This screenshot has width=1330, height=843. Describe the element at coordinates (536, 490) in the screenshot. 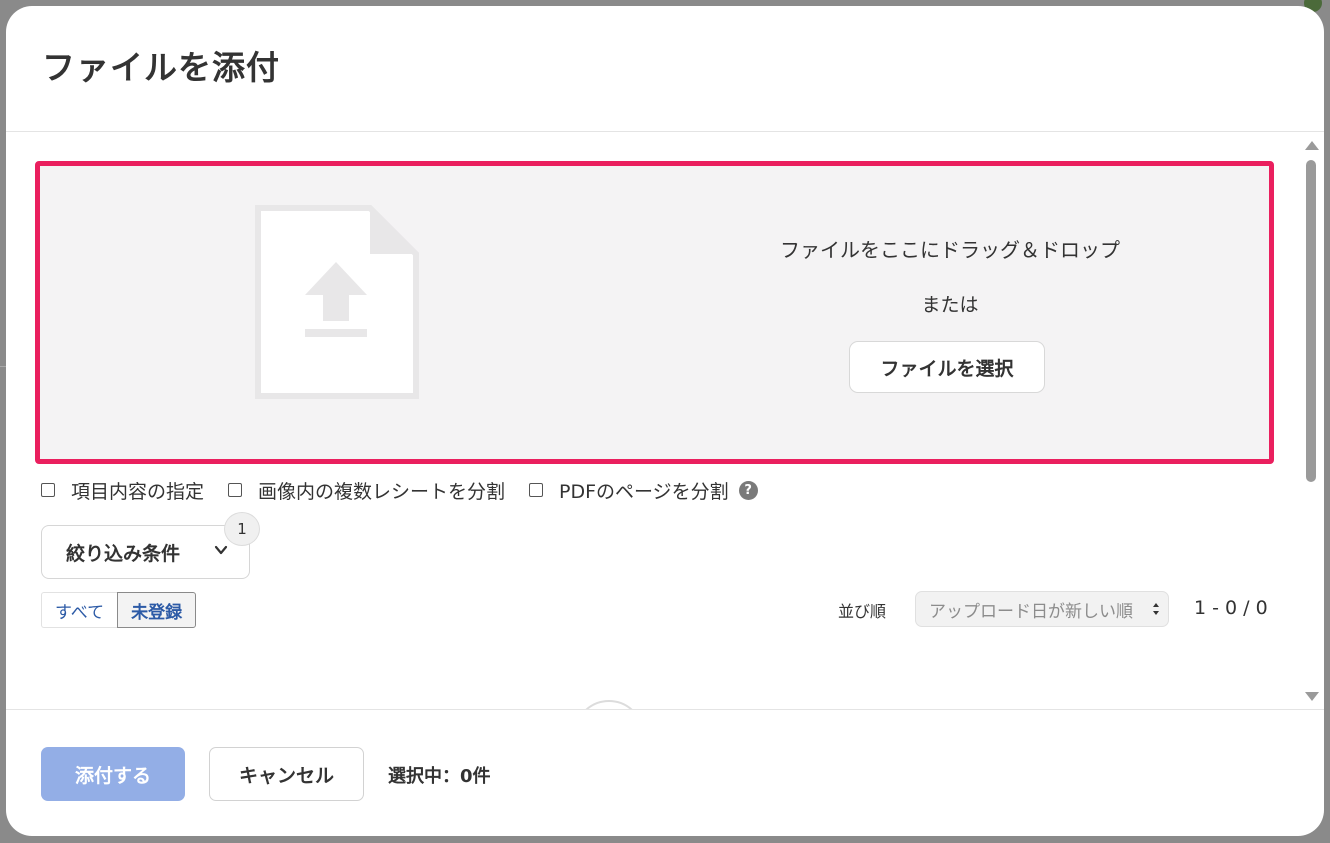

I see `split-pdf-pages-checkbox` at that location.